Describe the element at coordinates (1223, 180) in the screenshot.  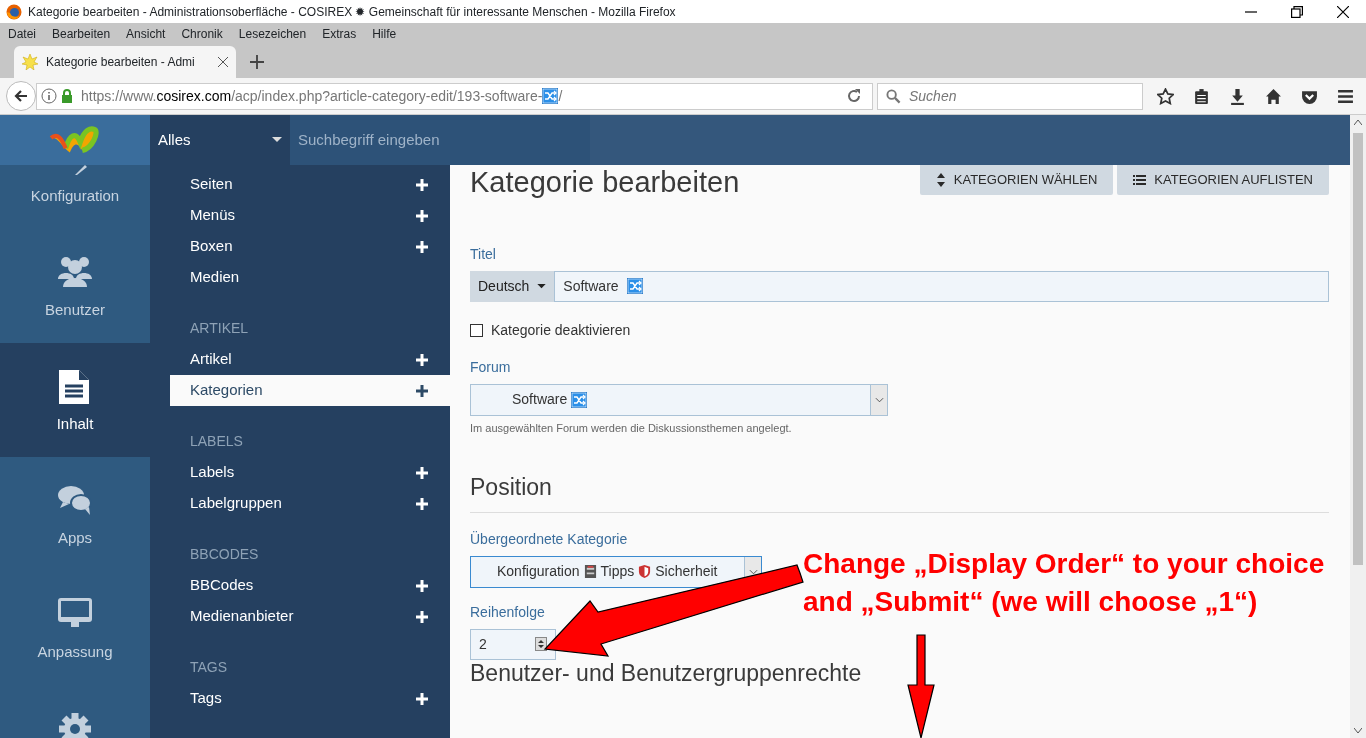
I see `header-button: KATEGORIEN AUFLISTEN` at that location.